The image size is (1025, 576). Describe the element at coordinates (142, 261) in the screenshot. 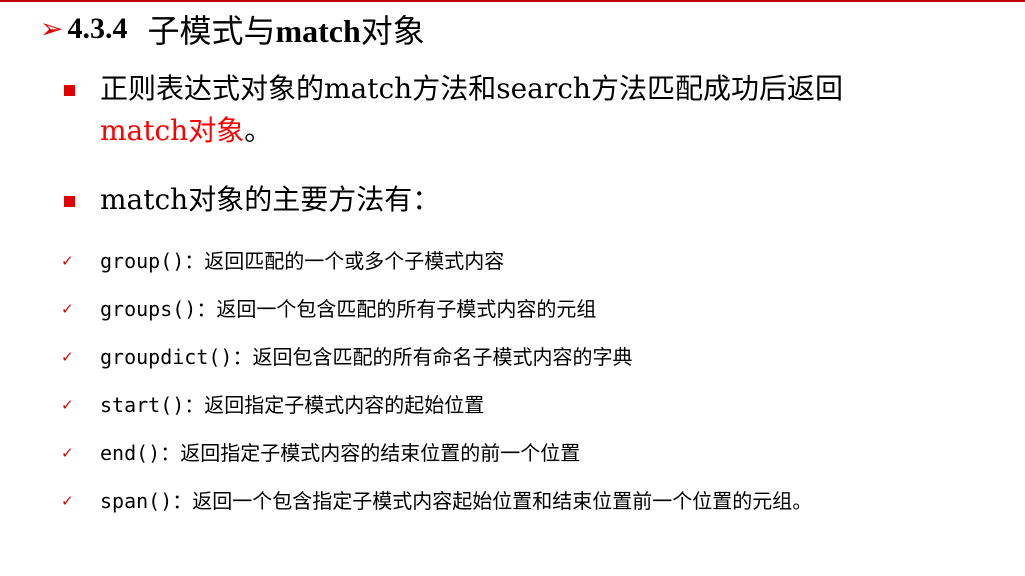

I see `method-name: group()` at that location.